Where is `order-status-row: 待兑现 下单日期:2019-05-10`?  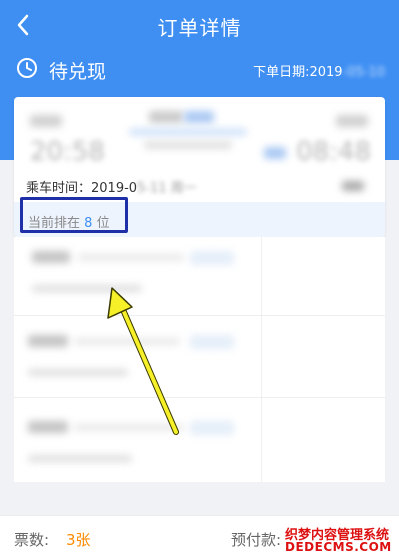
order-status-row: 待兑现 下单日期:2019-05-10 is located at coordinates (199, 69).